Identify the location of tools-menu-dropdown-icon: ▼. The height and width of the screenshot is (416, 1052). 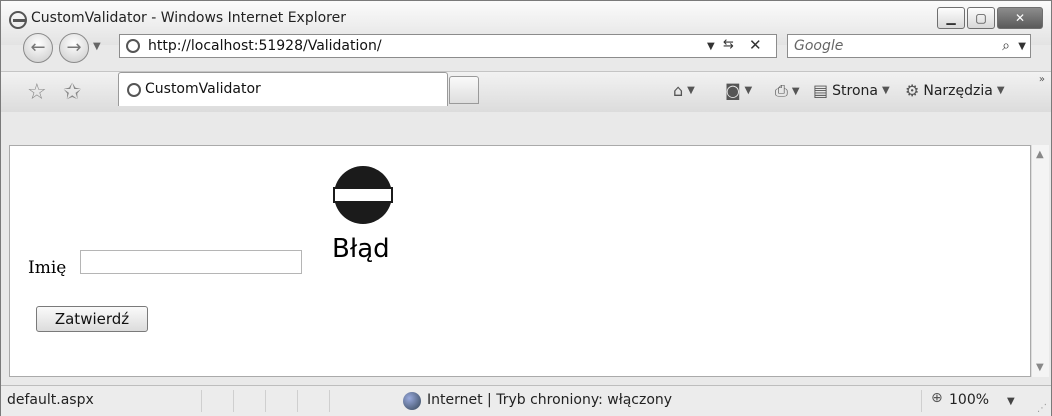
(1000, 90).